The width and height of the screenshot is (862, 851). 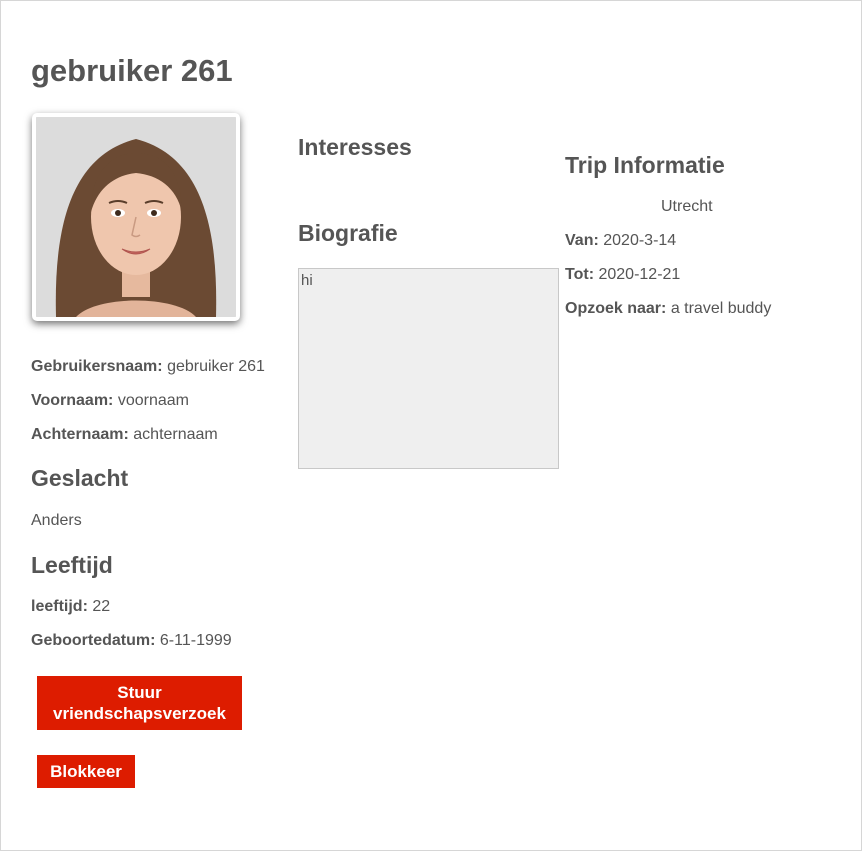 What do you see at coordinates (721, 308) in the screenshot?
I see `trip-seeking-value: a travel buddy` at bounding box center [721, 308].